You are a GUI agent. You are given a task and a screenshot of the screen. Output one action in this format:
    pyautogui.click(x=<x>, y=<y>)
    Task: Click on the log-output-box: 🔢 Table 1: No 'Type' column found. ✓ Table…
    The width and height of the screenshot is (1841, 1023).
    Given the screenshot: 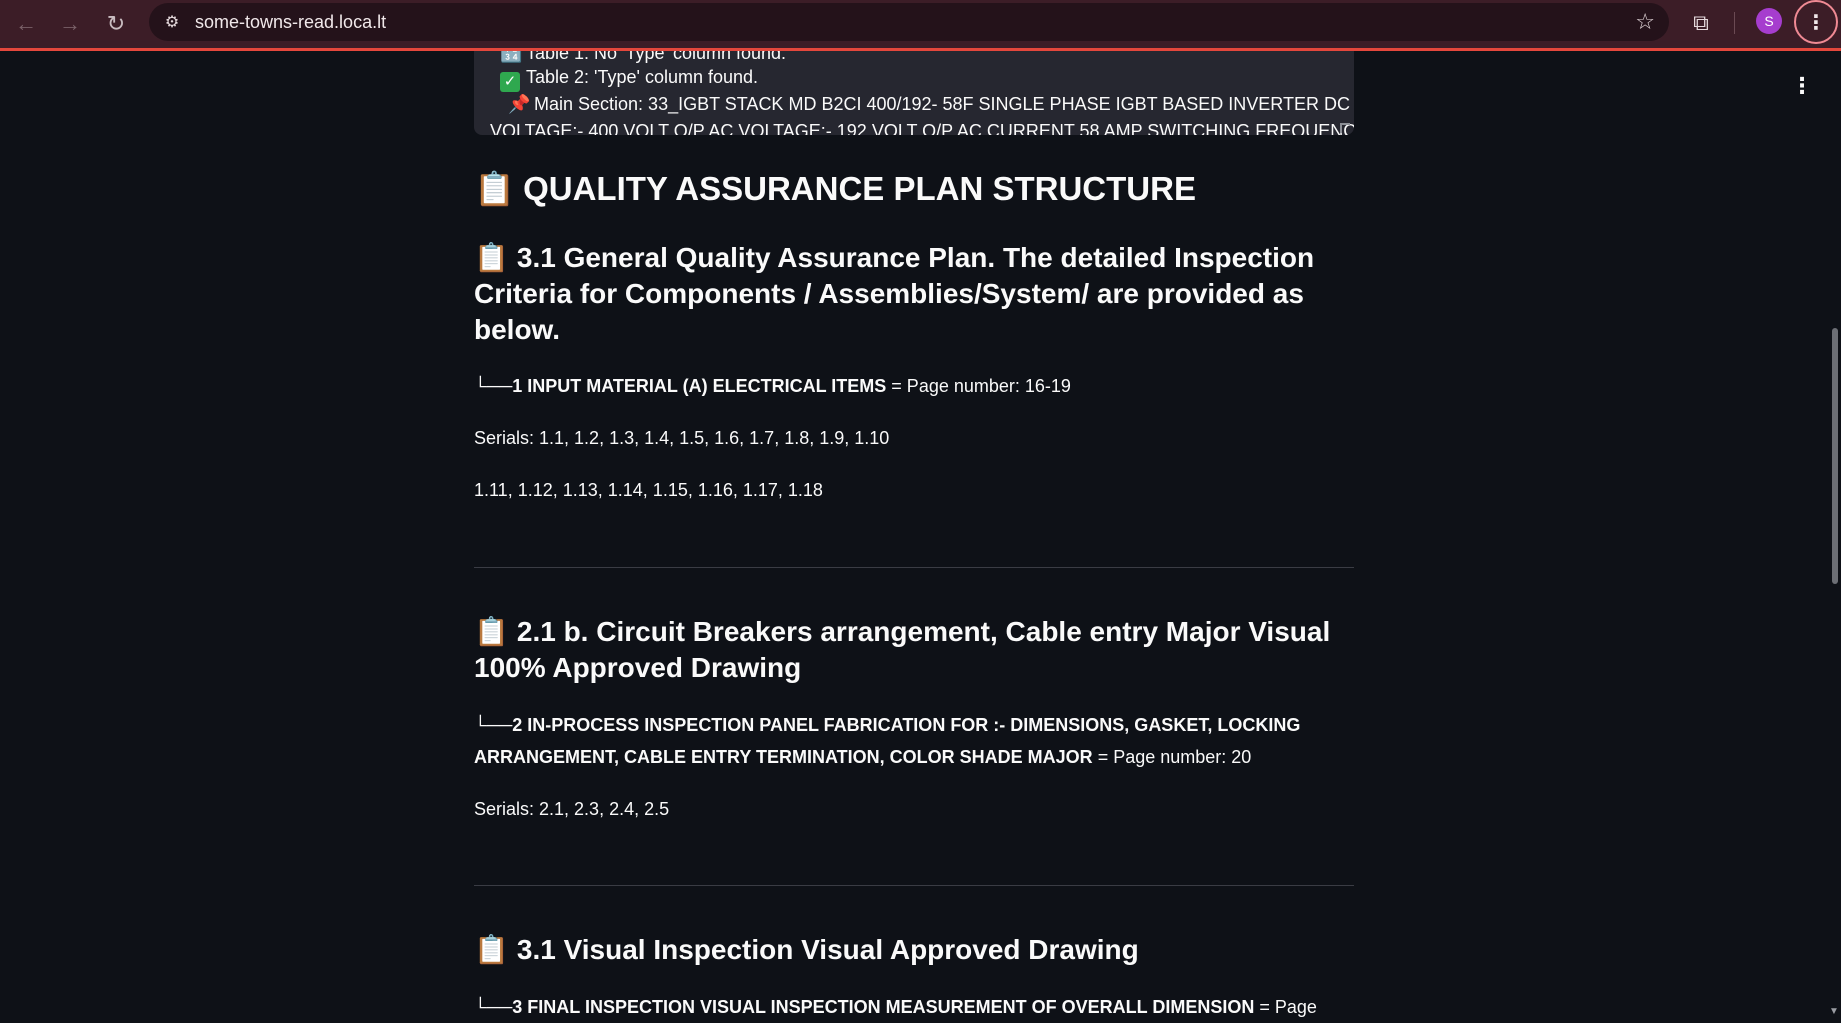 What is the action you would take?
    pyautogui.click(x=914, y=93)
    